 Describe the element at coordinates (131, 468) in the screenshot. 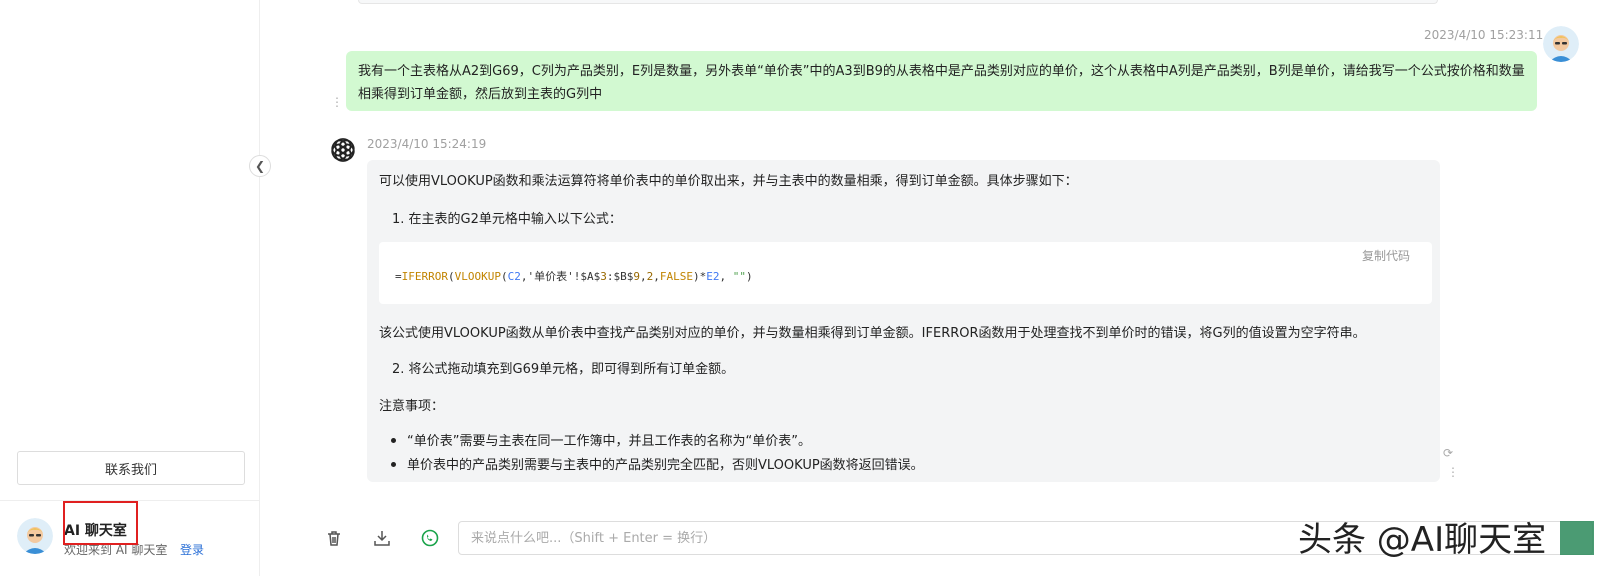

I see `contact-us-button: 联系我们` at that location.